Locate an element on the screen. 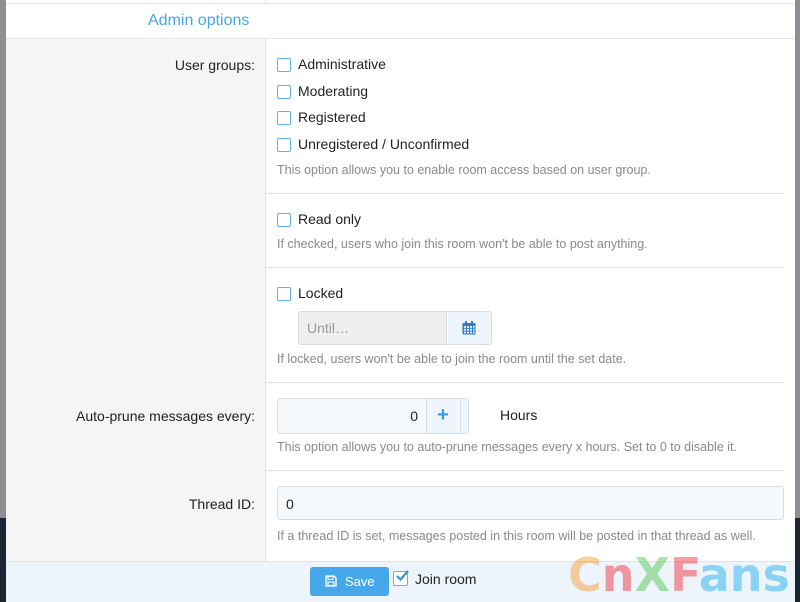 The width and height of the screenshot is (800, 602). decrement-button: − is located at coordinates (464, 416).